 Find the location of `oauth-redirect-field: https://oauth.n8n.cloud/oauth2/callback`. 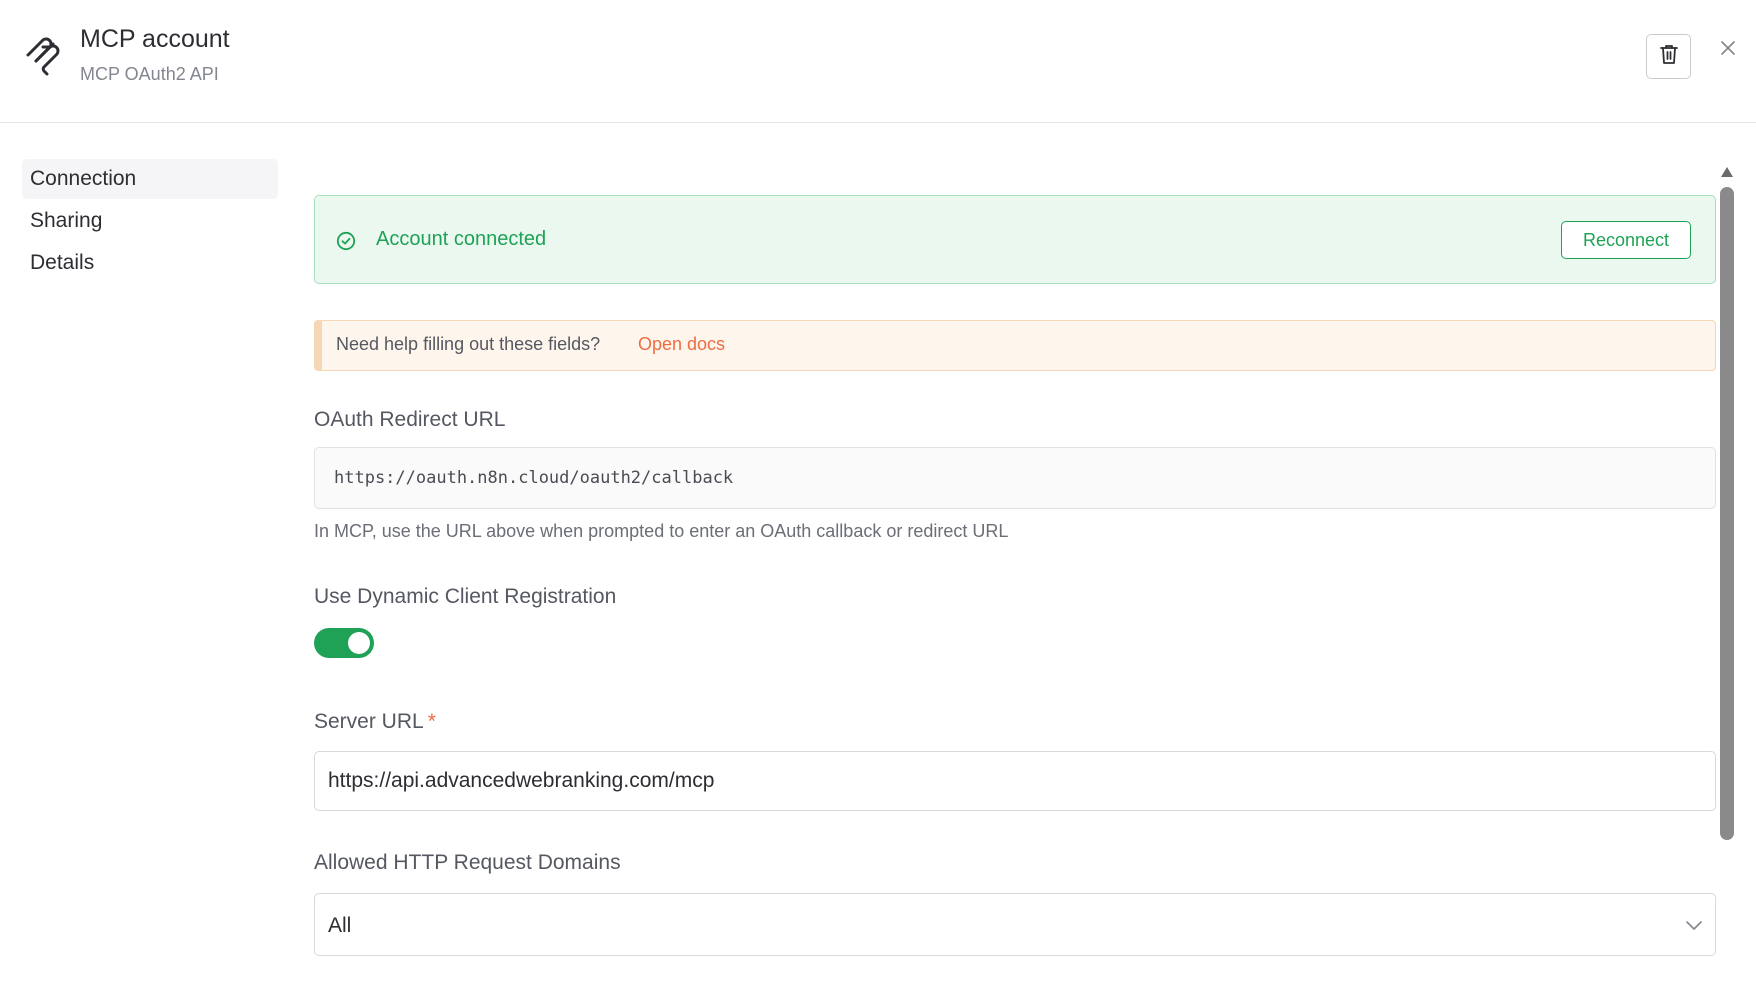

oauth-redirect-field: https://oauth.n8n.cloud/oauth2/callback is located at coordinates (1015, 478).